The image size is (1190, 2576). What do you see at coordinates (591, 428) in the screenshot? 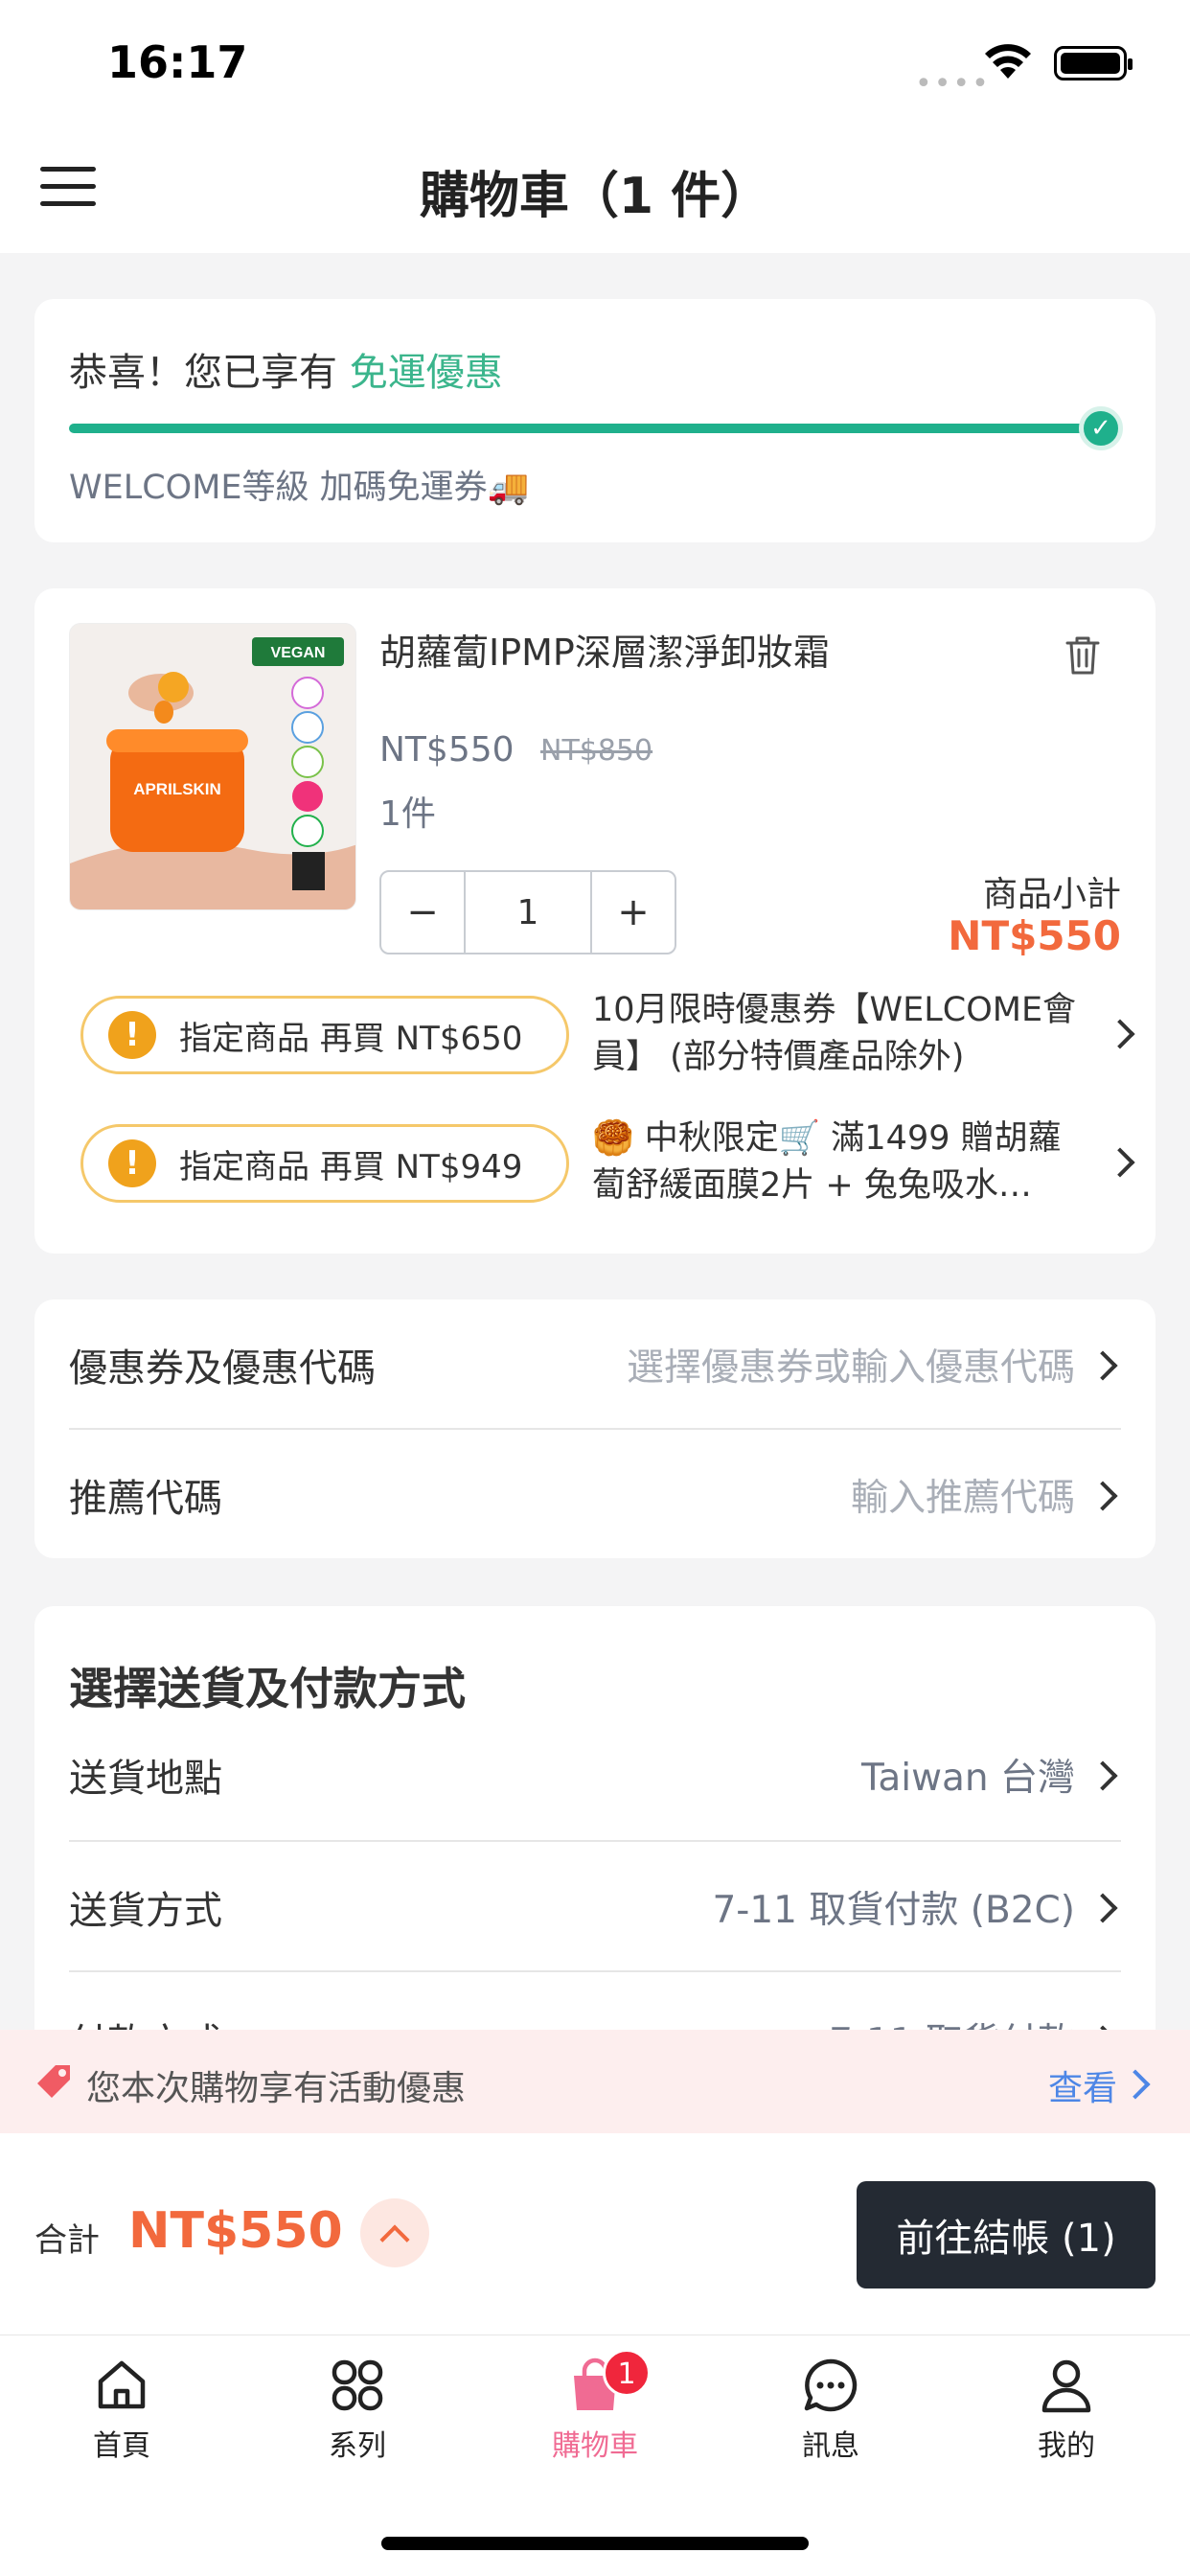
I see `shipping-progress-bar` at bounding box center [591, 428].